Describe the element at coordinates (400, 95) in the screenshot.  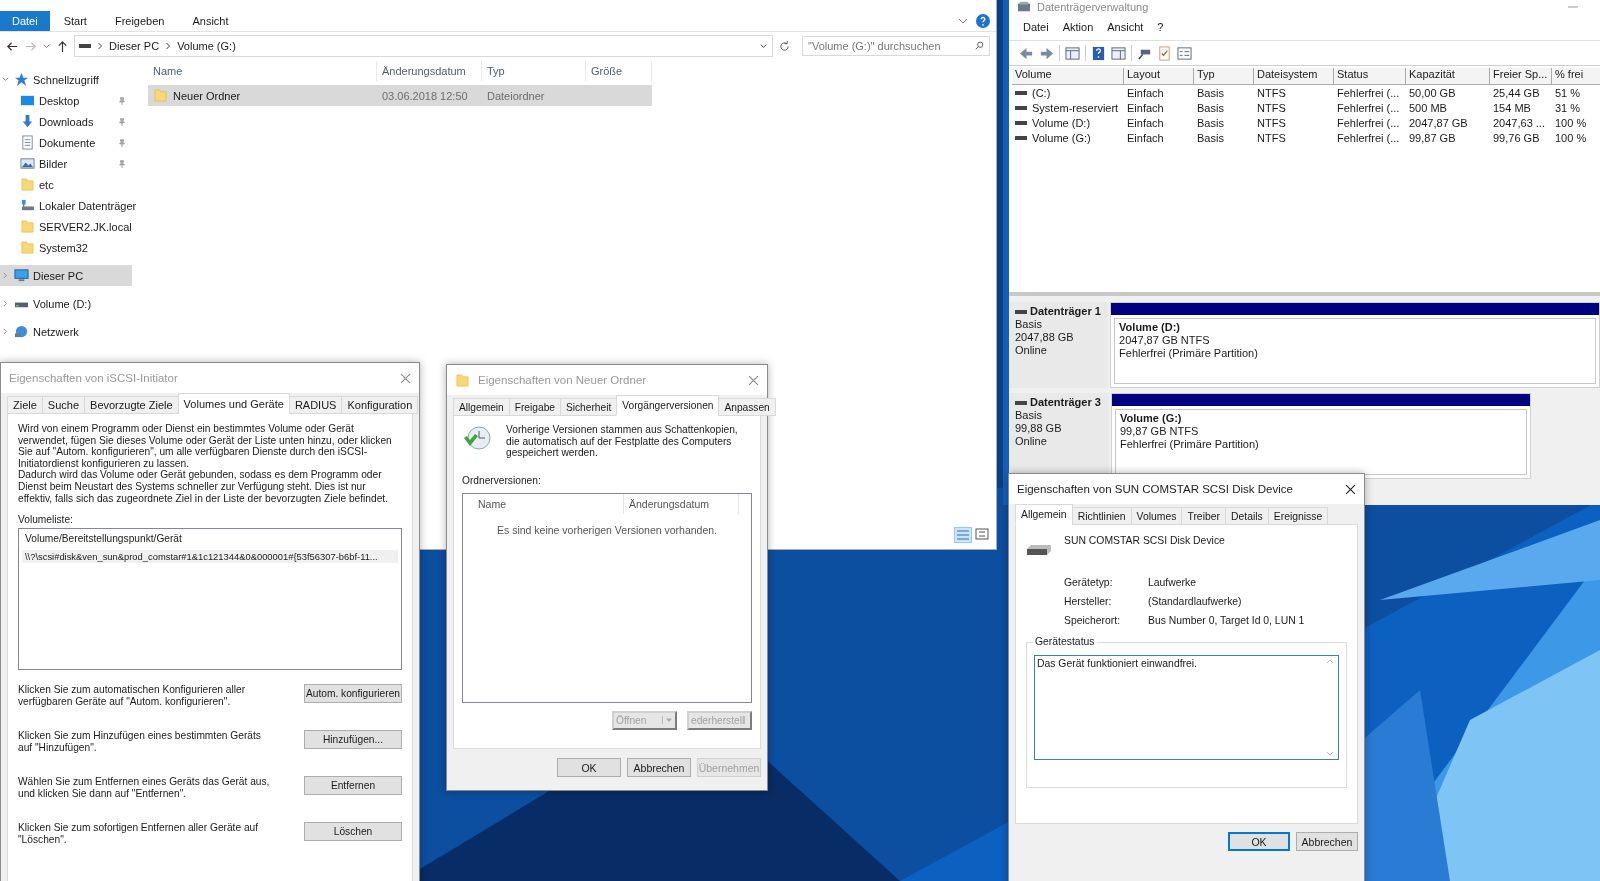
I see `file-row: Neuer Ordner 03.06.2018 12:50 Dateiordner` at that location.